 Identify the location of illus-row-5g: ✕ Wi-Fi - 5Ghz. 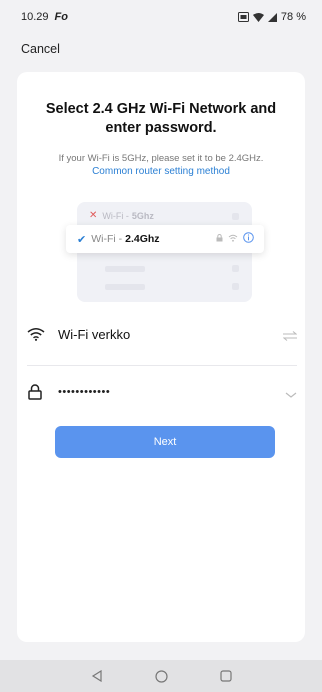
(121, 215).